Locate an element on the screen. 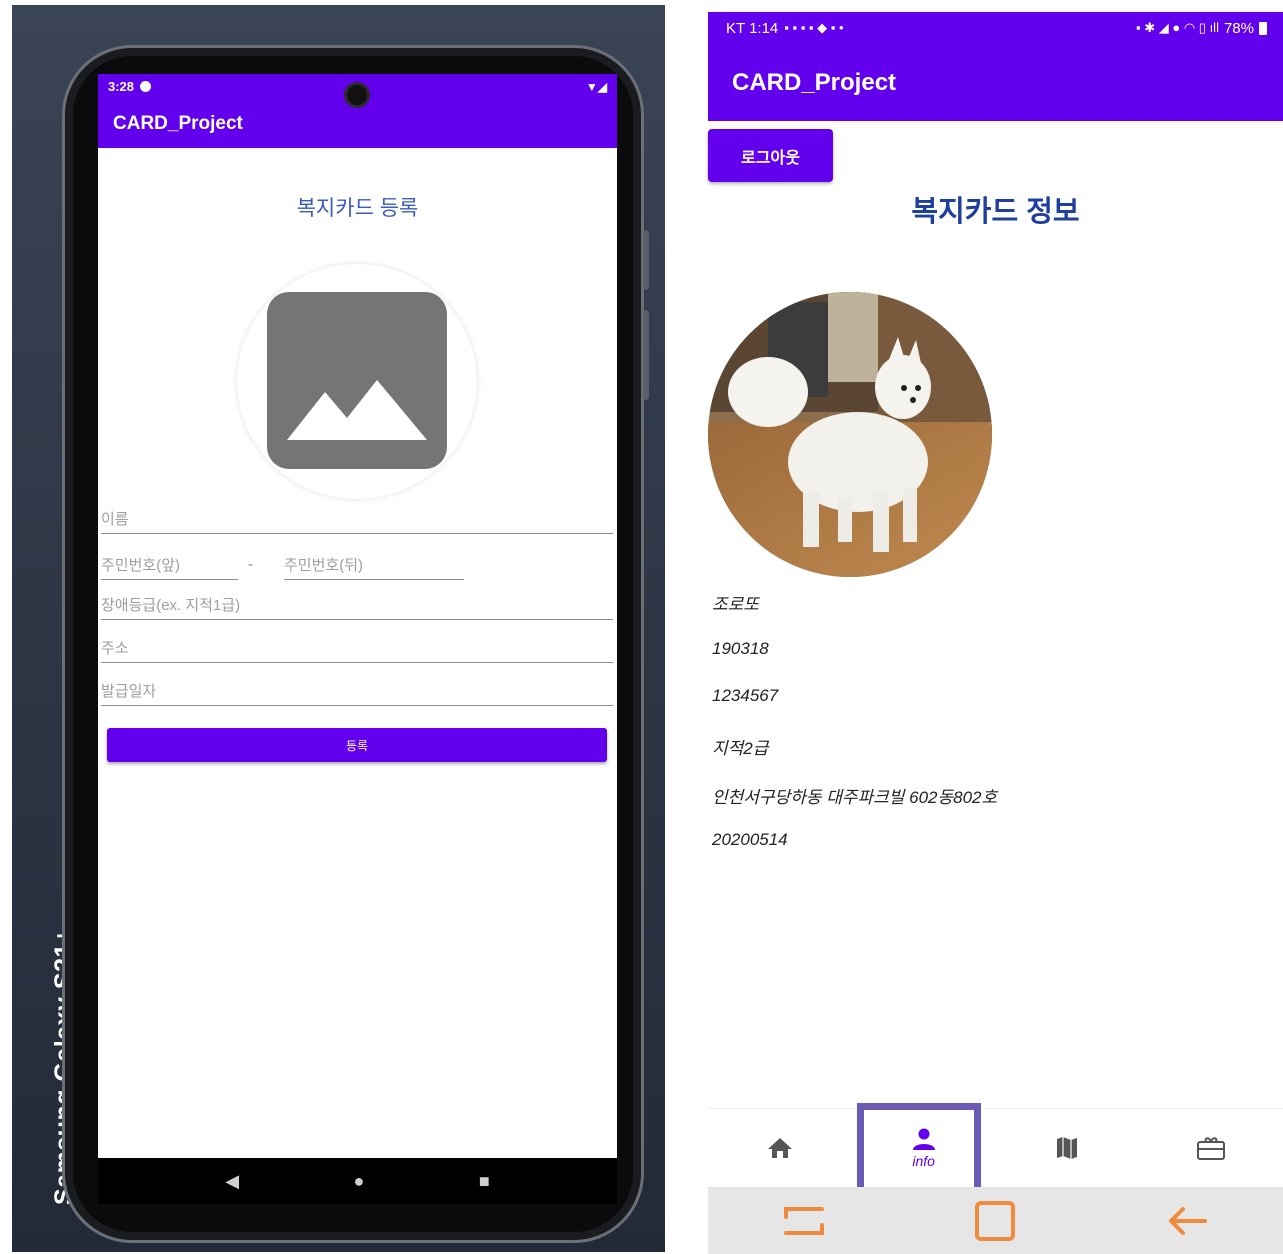 Image resolution: width=1283 pixels, height=1254 pixels. home-icon is located at coordinates (779, 1148).